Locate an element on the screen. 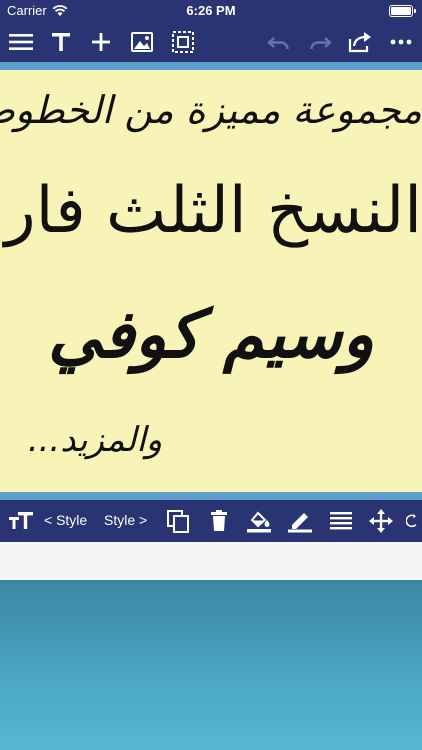 The width and height of the screenshot is (422, 750). text-icon is located at coordinates (61, 42).